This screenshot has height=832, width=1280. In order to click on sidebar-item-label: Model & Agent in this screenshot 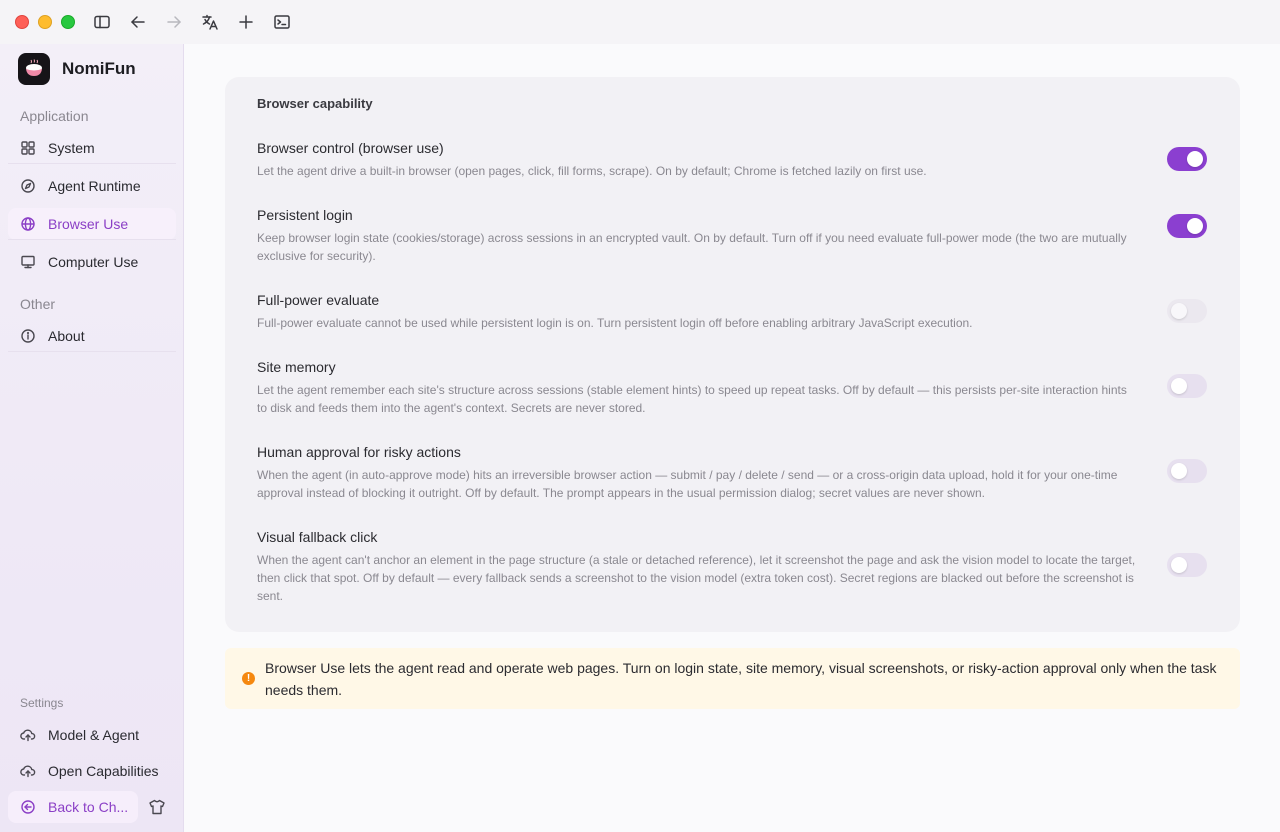, I will do `click(94, 735)`.